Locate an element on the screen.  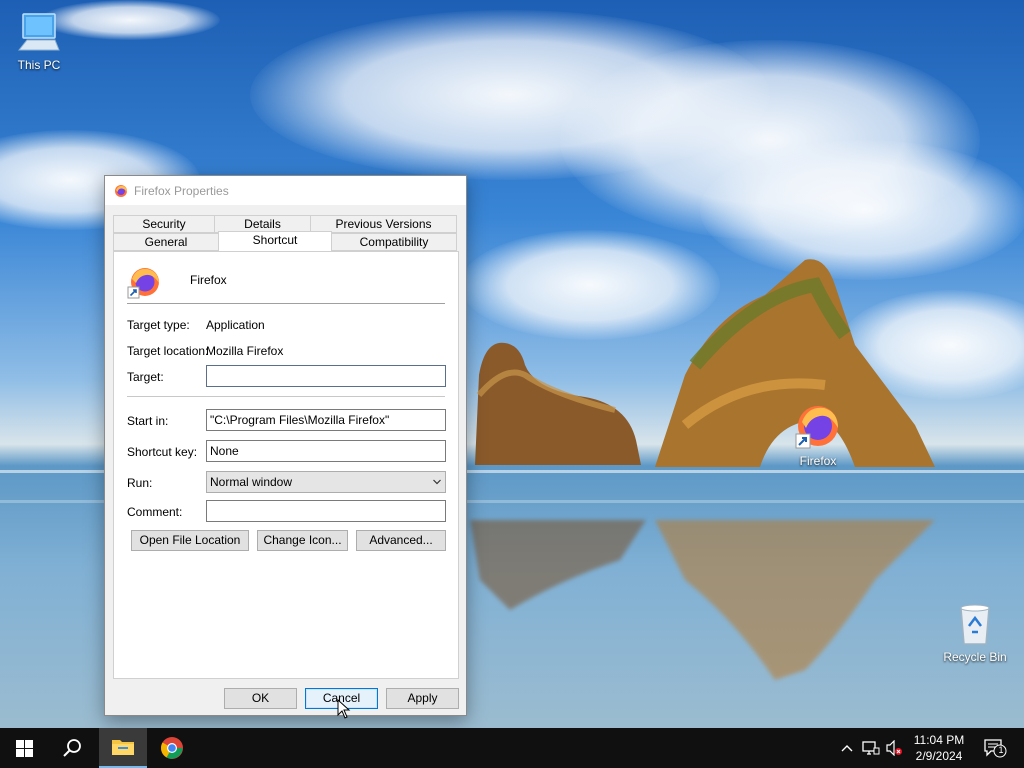
firefox-title-icon is located at coordinates (121, 190).